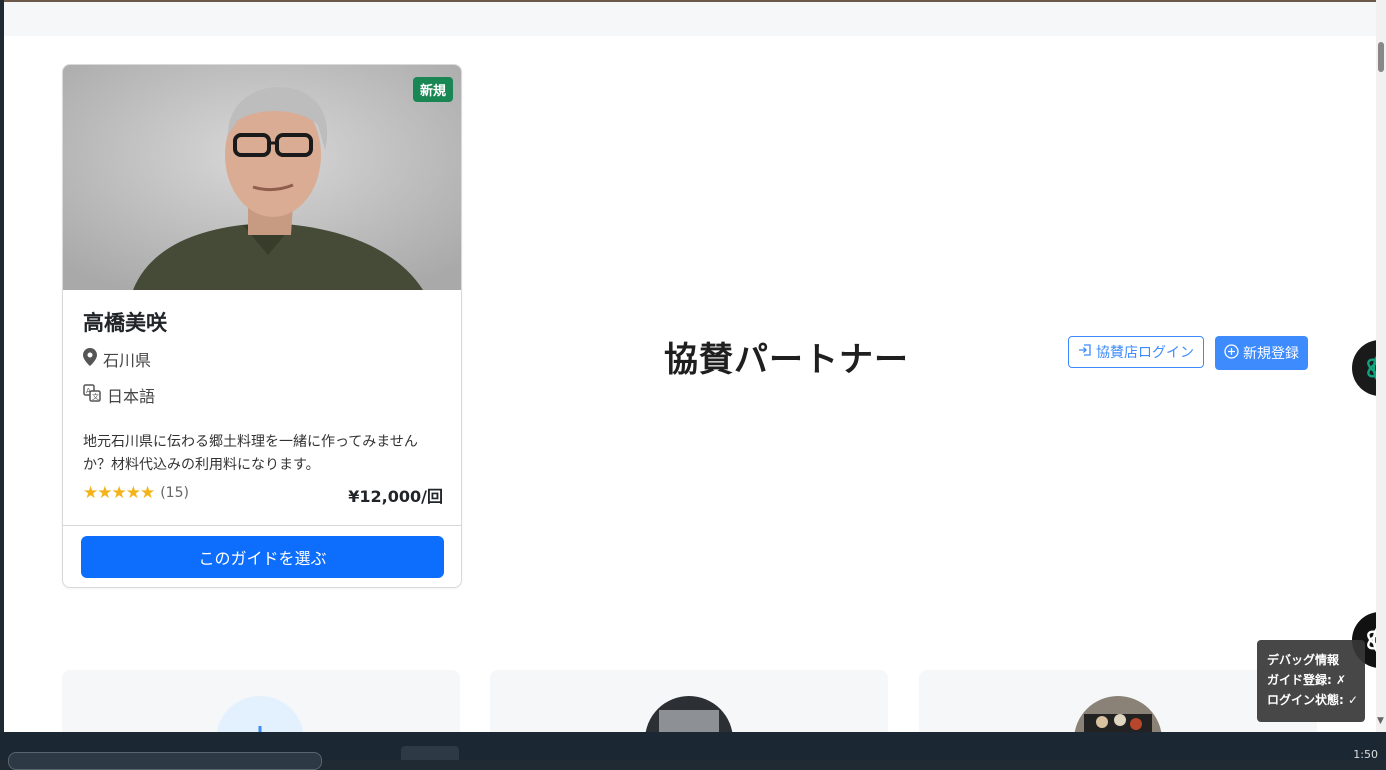 This screenshot has width=1386, height=770. What do you see at coordinates (786, 360) in the screenshot?
I see `sponsor-section-title: 協賛パートナー` at bounding box center [786, 360].